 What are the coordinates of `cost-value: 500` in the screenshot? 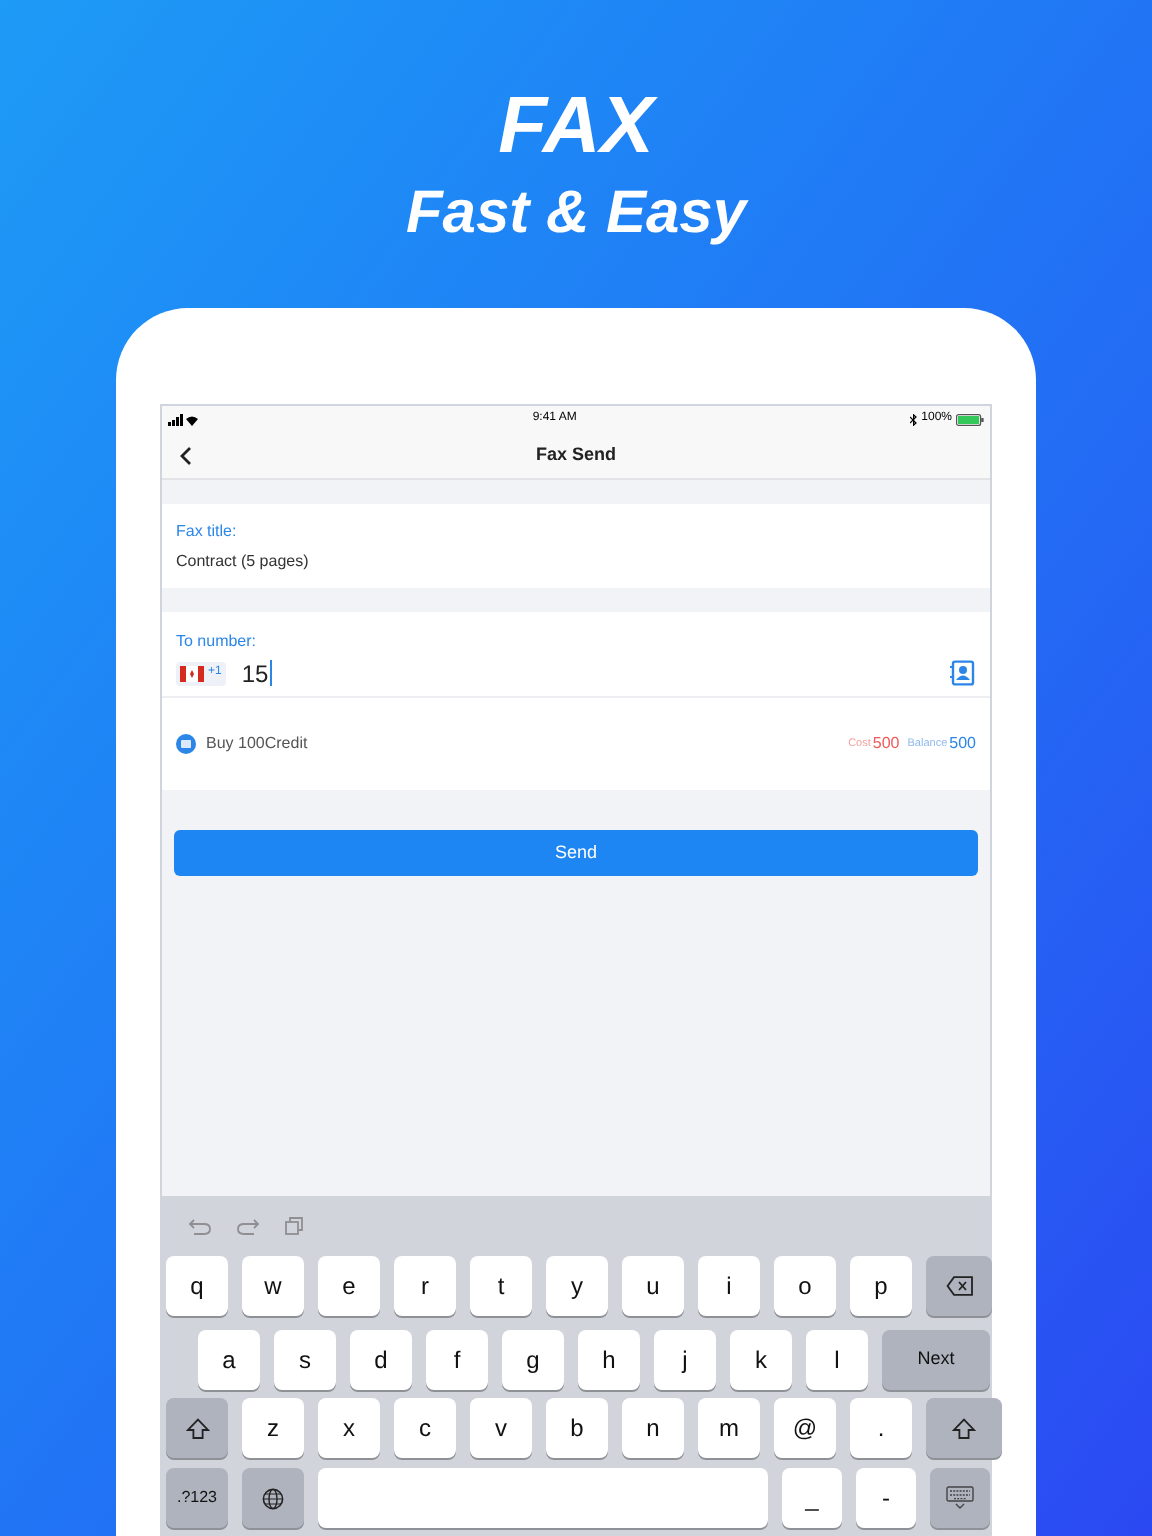 It's located at (886, 744).